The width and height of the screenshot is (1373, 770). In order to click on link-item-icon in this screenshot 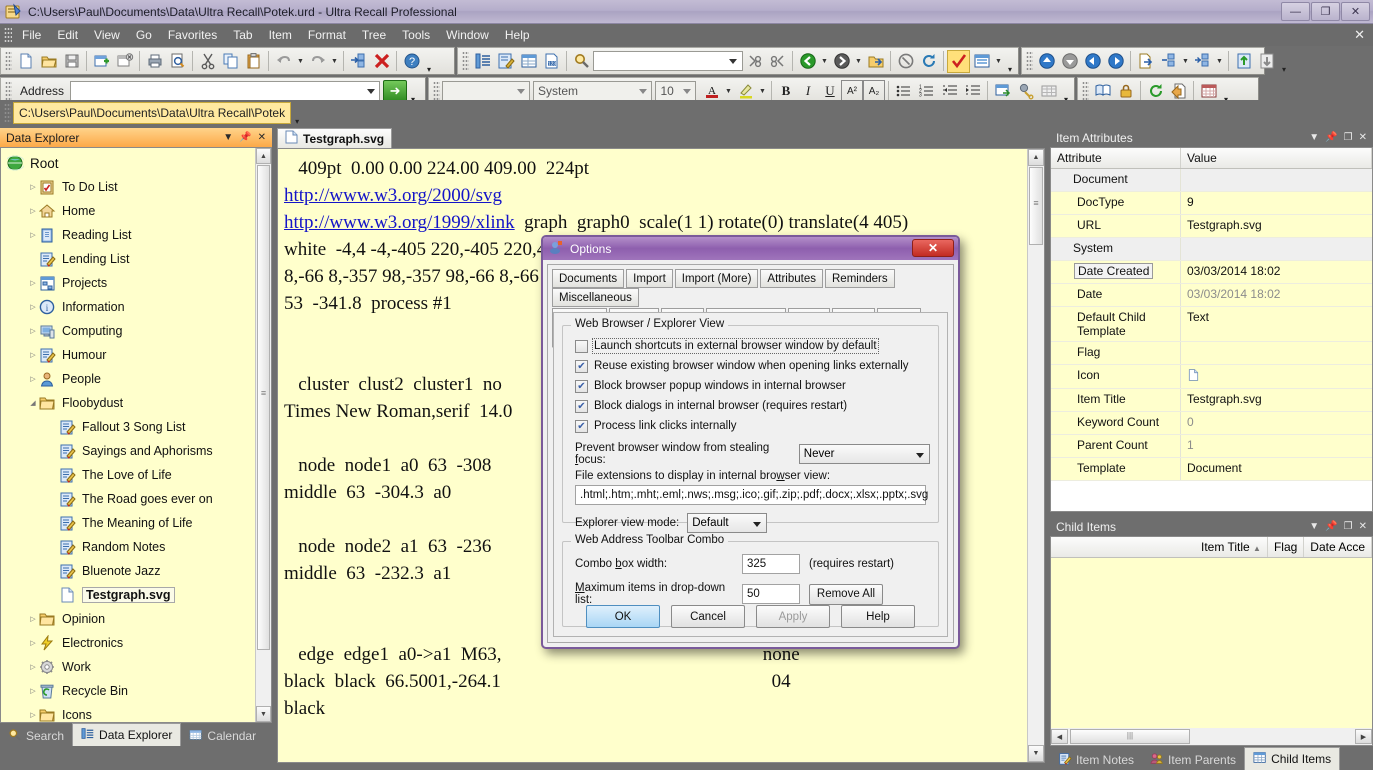, I will do `click(358, 61)`.